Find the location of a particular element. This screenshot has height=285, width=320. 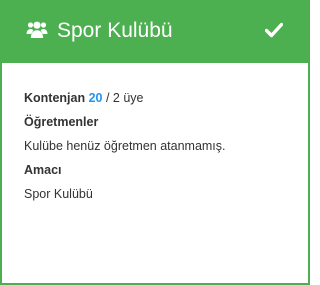

card-title: Spor Kulübü is located at coordinates (115, 30).